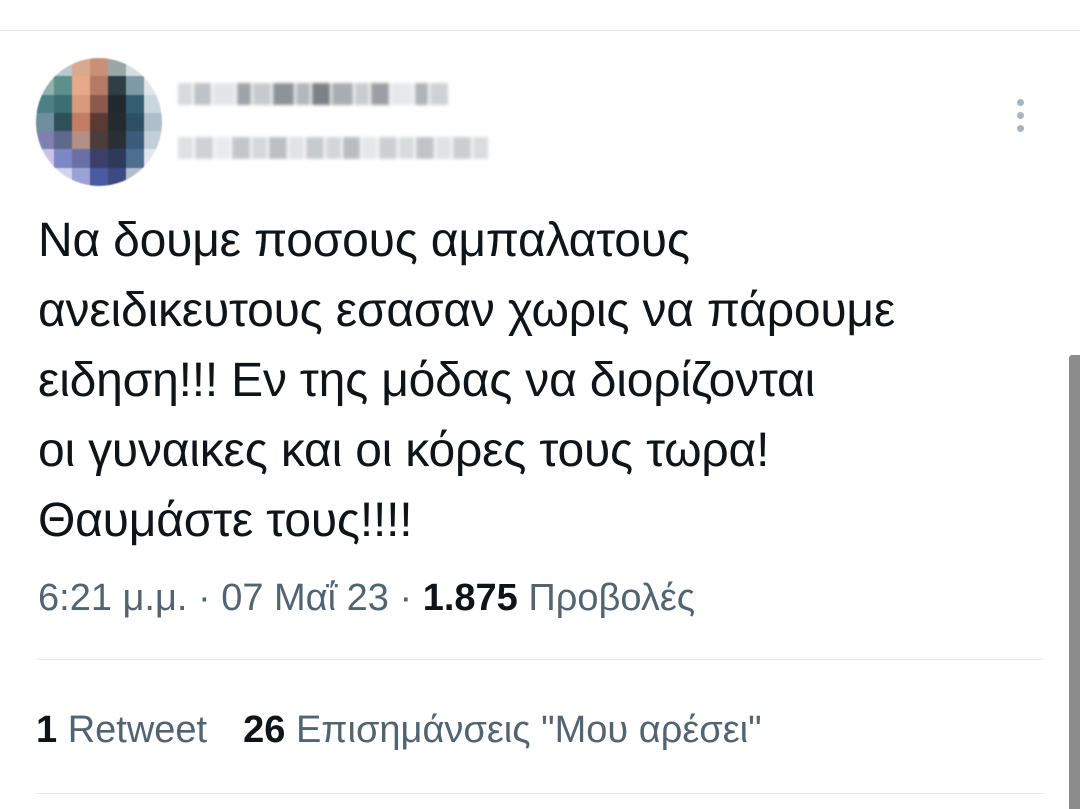 The height and width of the screenshot is (809, 1080). I want to click on author-handle-blurred, so click(333, 148).